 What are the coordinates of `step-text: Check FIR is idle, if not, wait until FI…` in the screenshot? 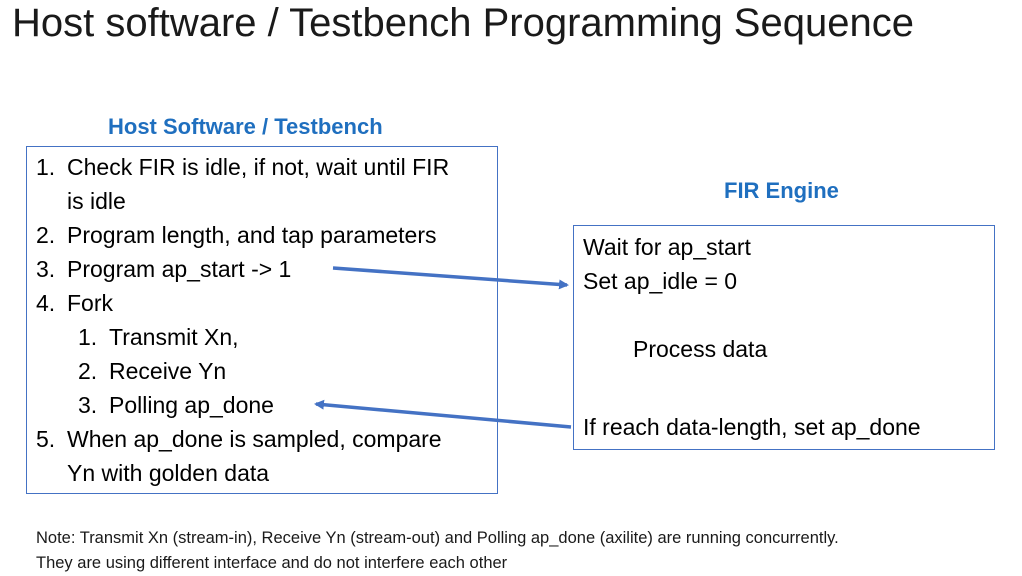 It's located at (258, 167).